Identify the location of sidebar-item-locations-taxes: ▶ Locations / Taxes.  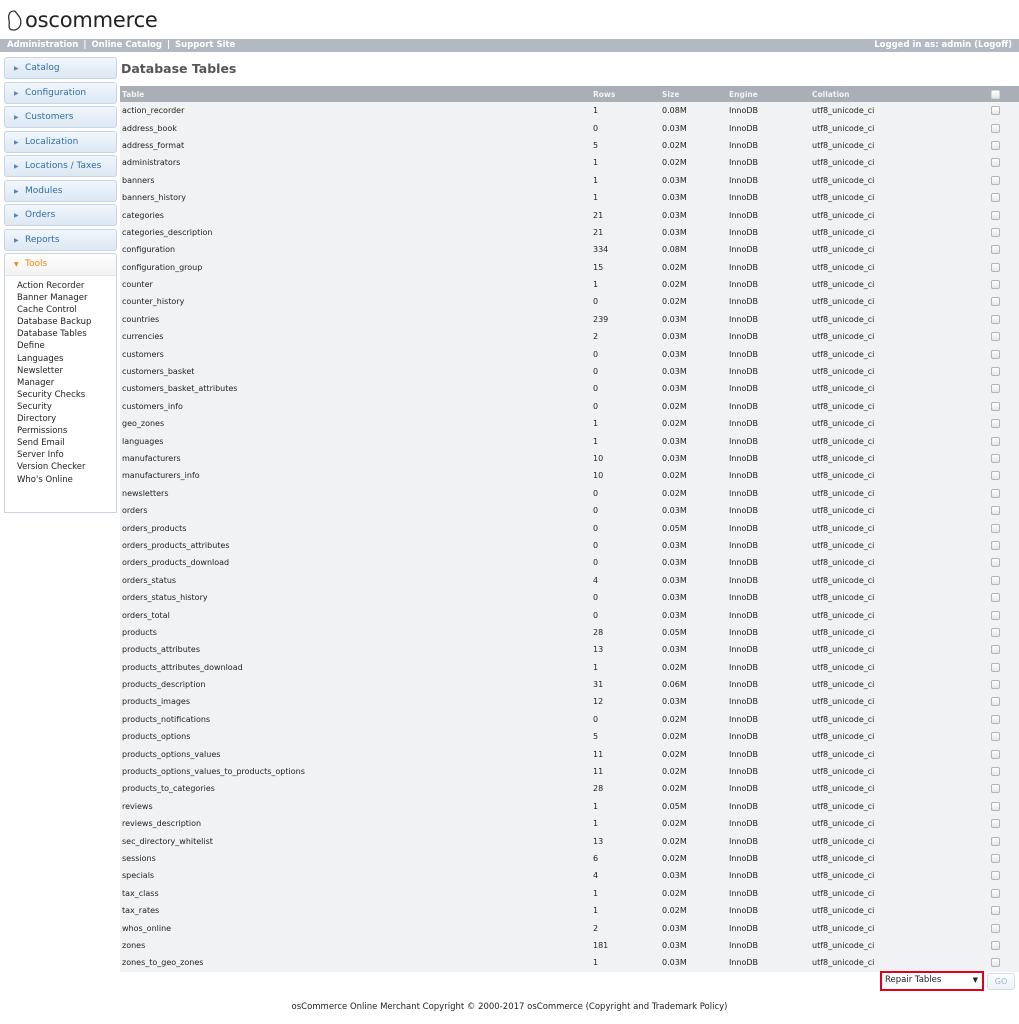
(60, 166).